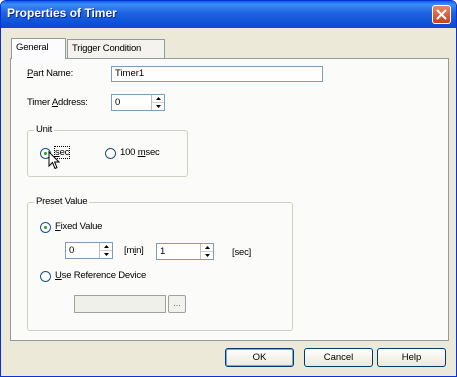 The width and height of the screenshot is (457, 377). Describe the element at coordinates (163, 251) in the screenshot. I see `preset-sec-value: 1` at that location.